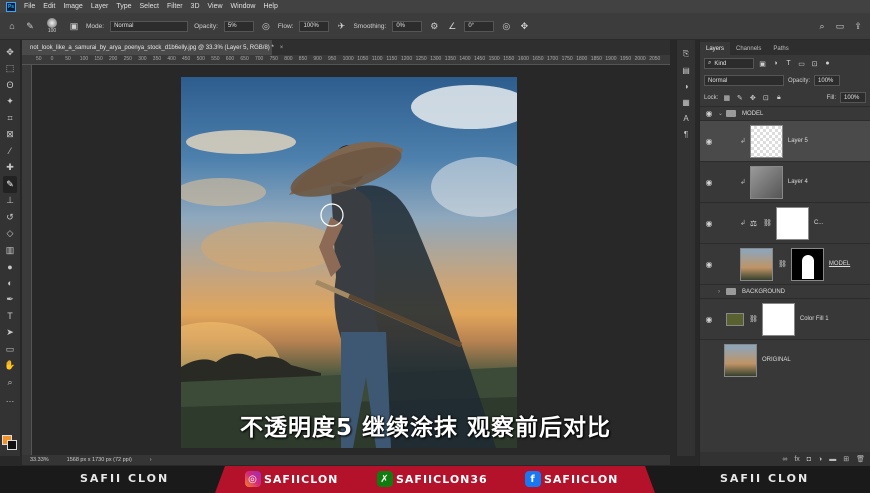 The height and width of the screenshot is (493, 870). I want to click on image-filter-icon: ▣, so click(762, 63).